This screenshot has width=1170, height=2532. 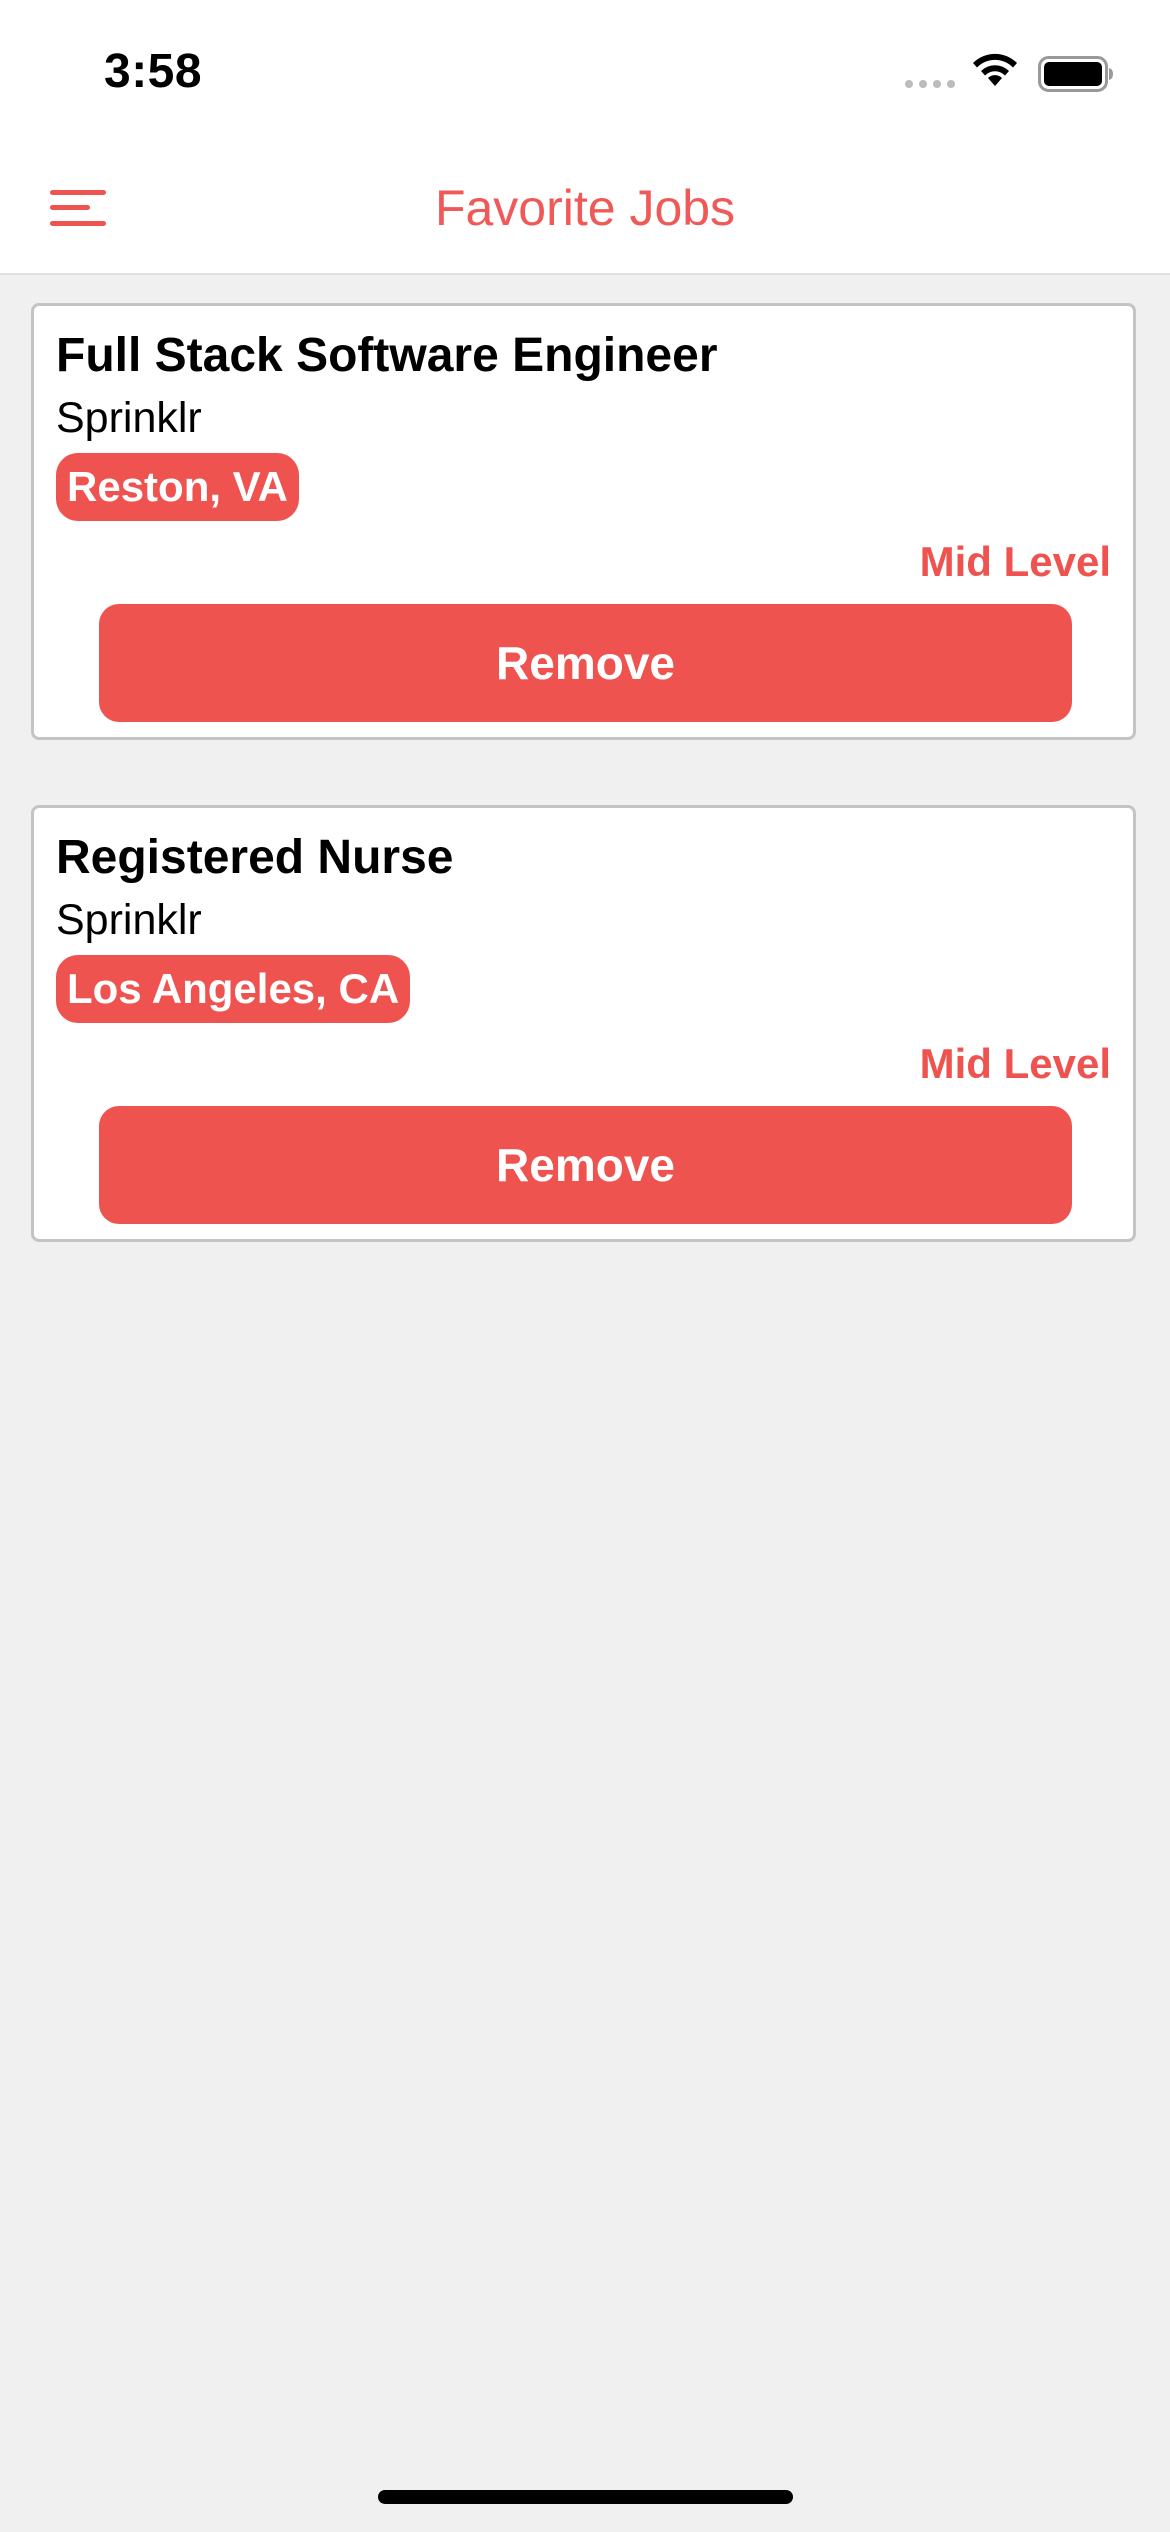 I want to click on job-location-badge: Reston, VA, so click(x=177, y=487).